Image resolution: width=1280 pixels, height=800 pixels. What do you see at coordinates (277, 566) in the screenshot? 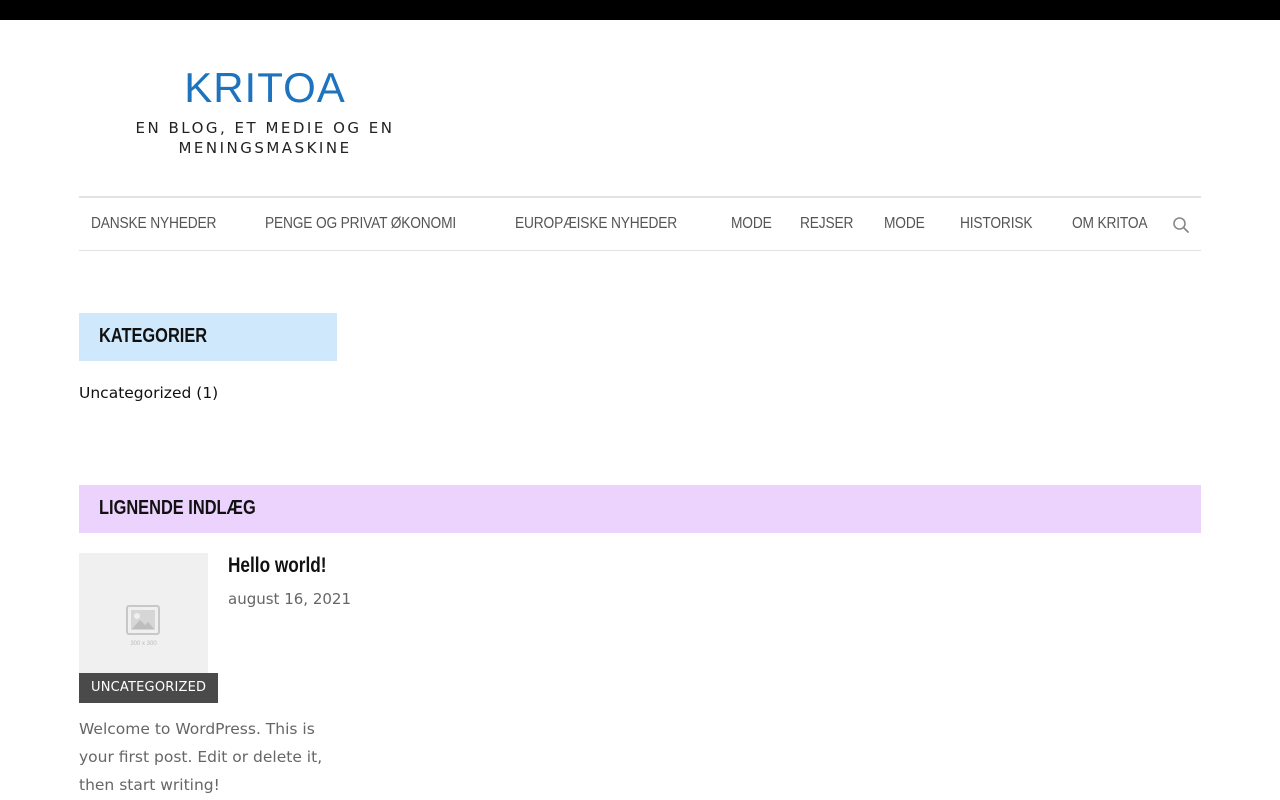
I see `post-title-link: Hello world!` at bounding box center [277, 566].